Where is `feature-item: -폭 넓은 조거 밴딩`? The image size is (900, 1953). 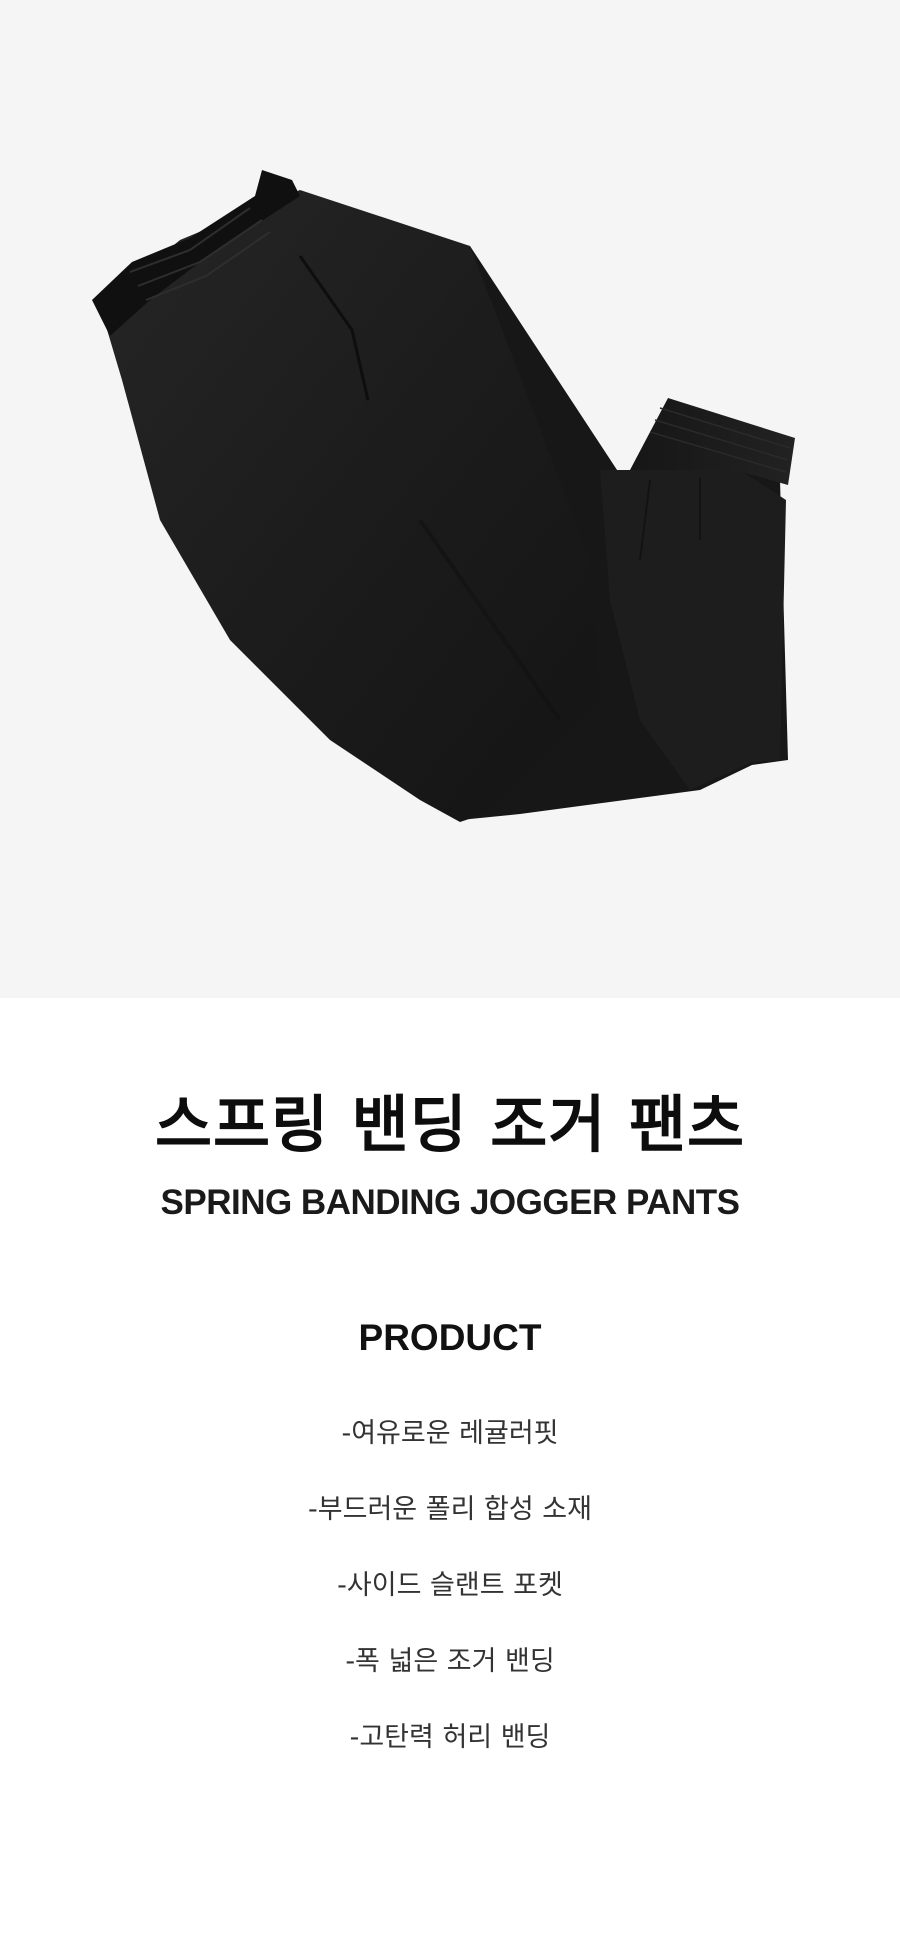
feature-item: -폭 넓은 조거 밴딩 is located at coordinates (450, 1661).